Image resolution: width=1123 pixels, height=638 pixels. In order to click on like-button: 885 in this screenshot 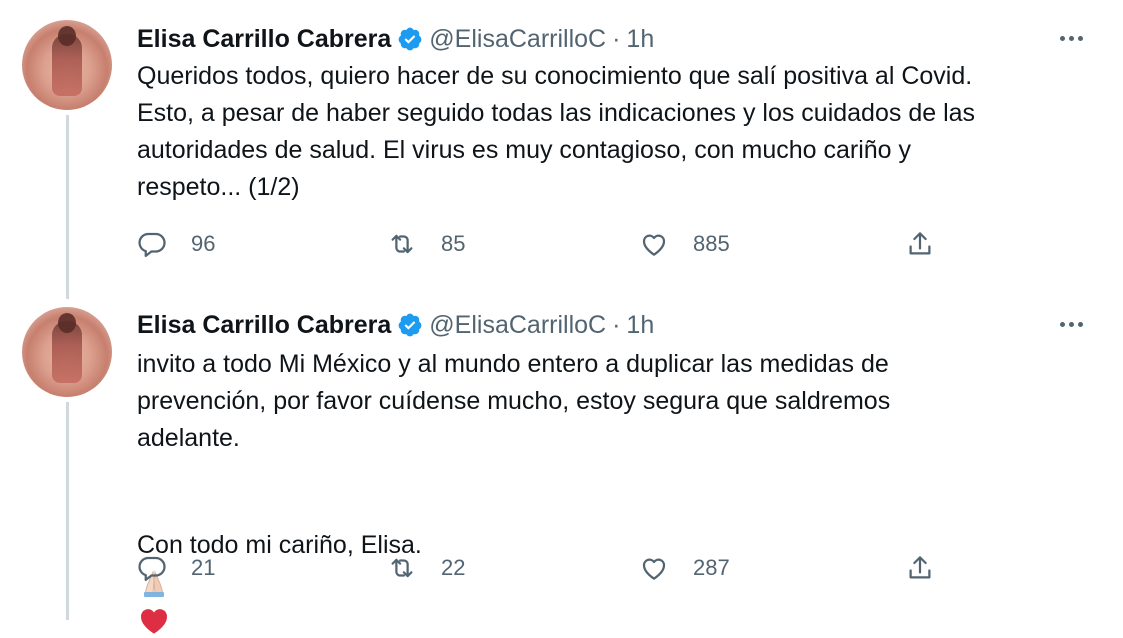, I will do `click(684, 244)`.